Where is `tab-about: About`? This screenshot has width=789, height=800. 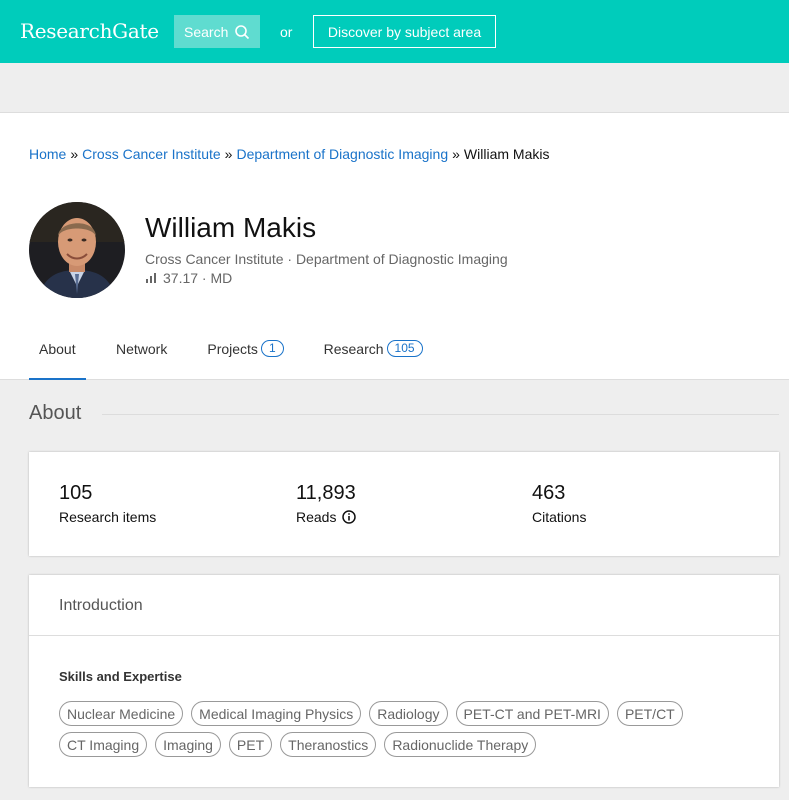 tab-about: About is located at coordinates (57, 357).